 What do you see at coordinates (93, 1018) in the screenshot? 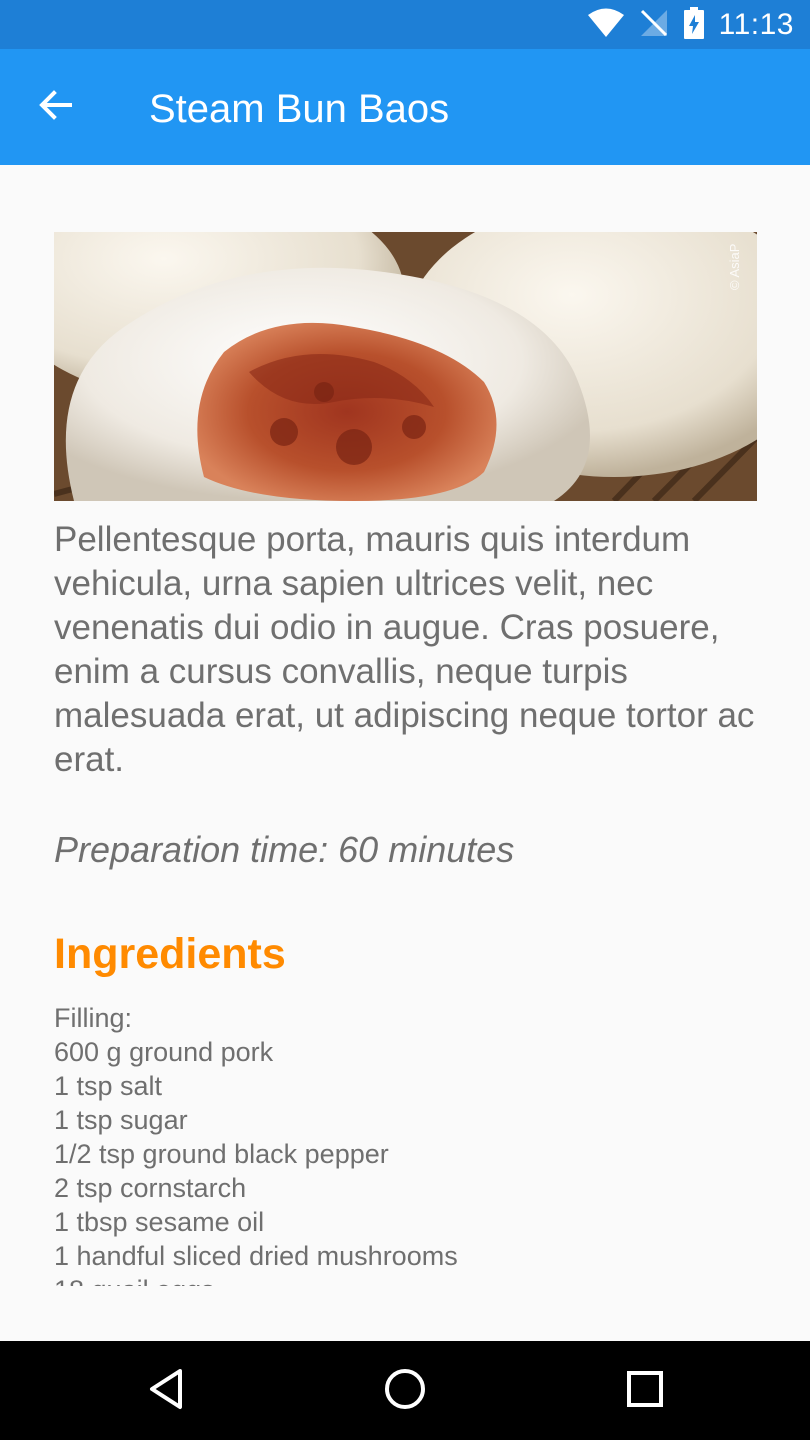
I see `ingredient-item: Filling:` at bounding box center [93, 1018].